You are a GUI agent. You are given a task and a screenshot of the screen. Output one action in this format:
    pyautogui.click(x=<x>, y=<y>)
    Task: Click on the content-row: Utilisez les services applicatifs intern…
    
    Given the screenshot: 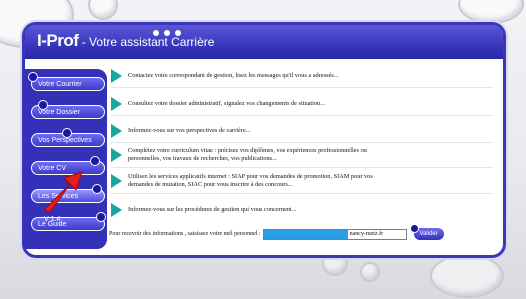 What is the action you would take?
    pyautogui.click(x=302, y=181)
    